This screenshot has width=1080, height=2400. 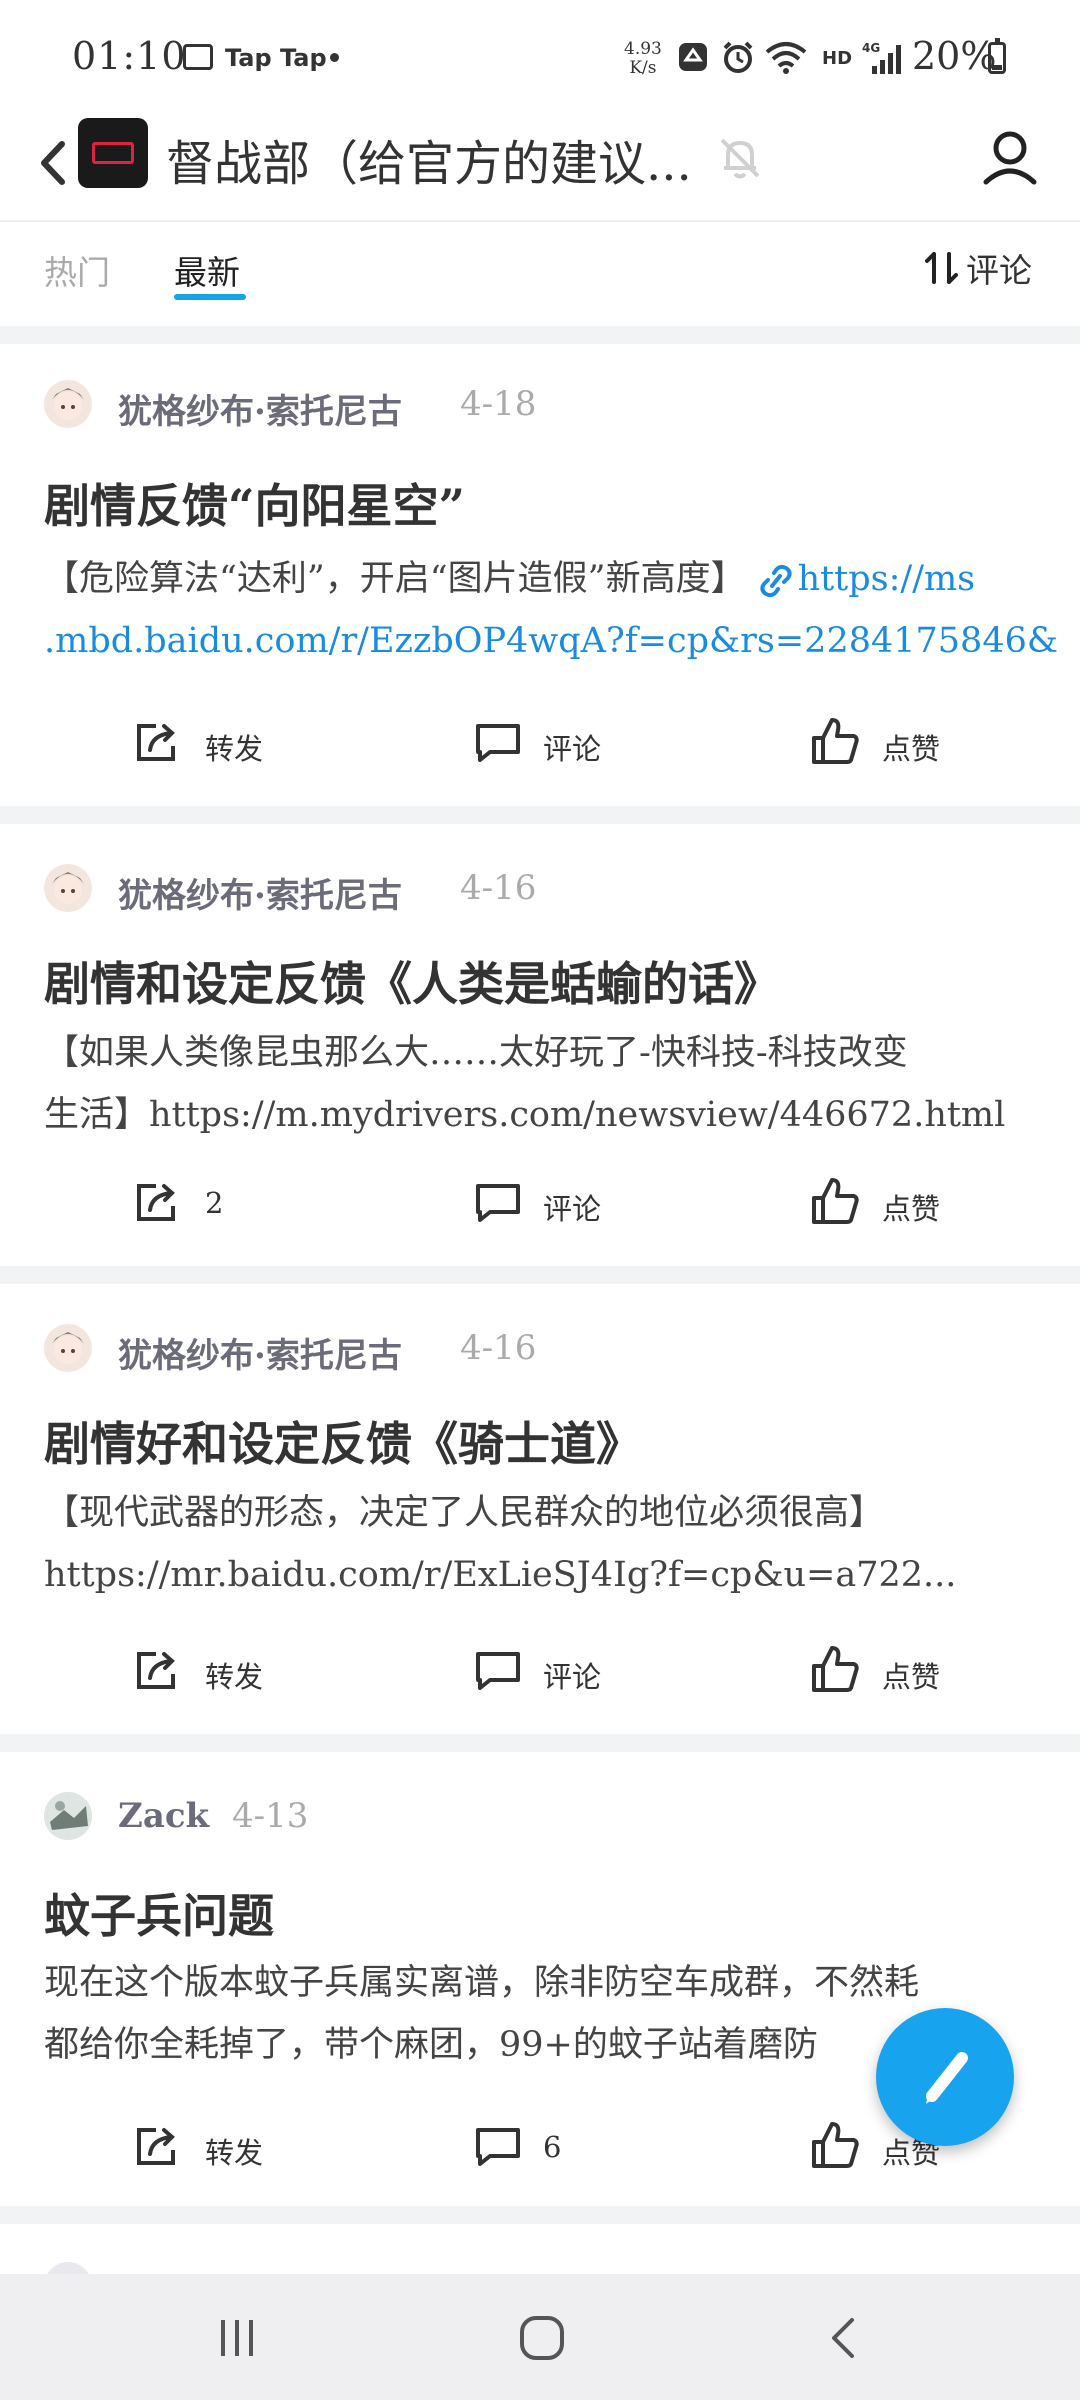 I want to click on post-link: https://ms, so click(x=887, y=579).